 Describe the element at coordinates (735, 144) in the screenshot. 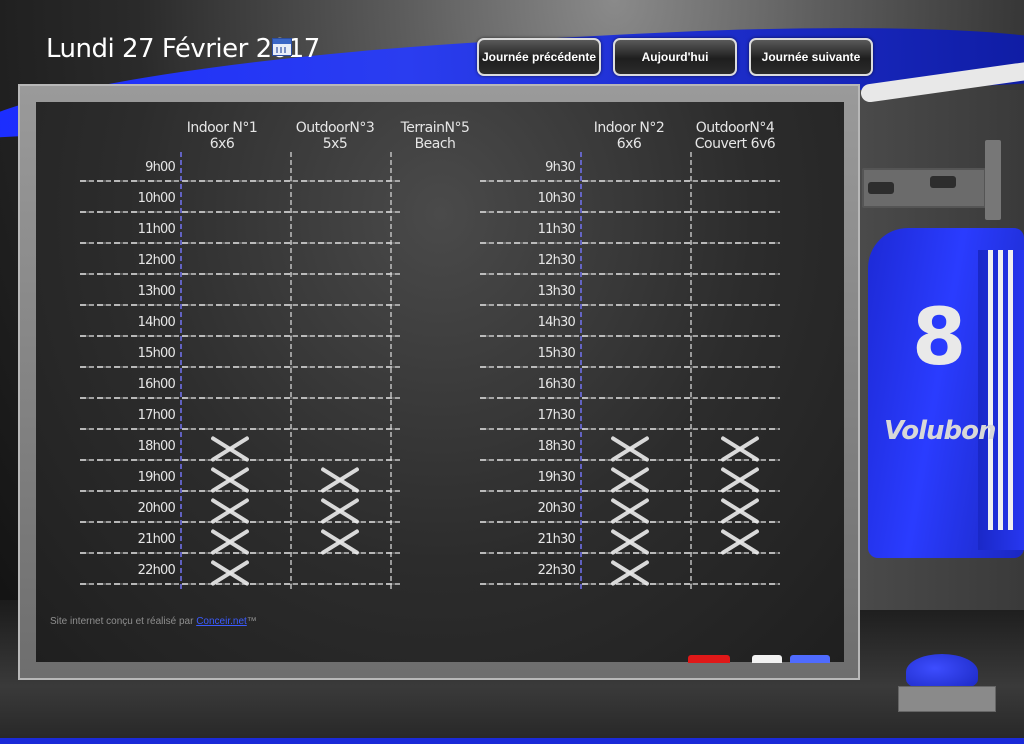

I see `court-format: Couvert 6v6` at that location.